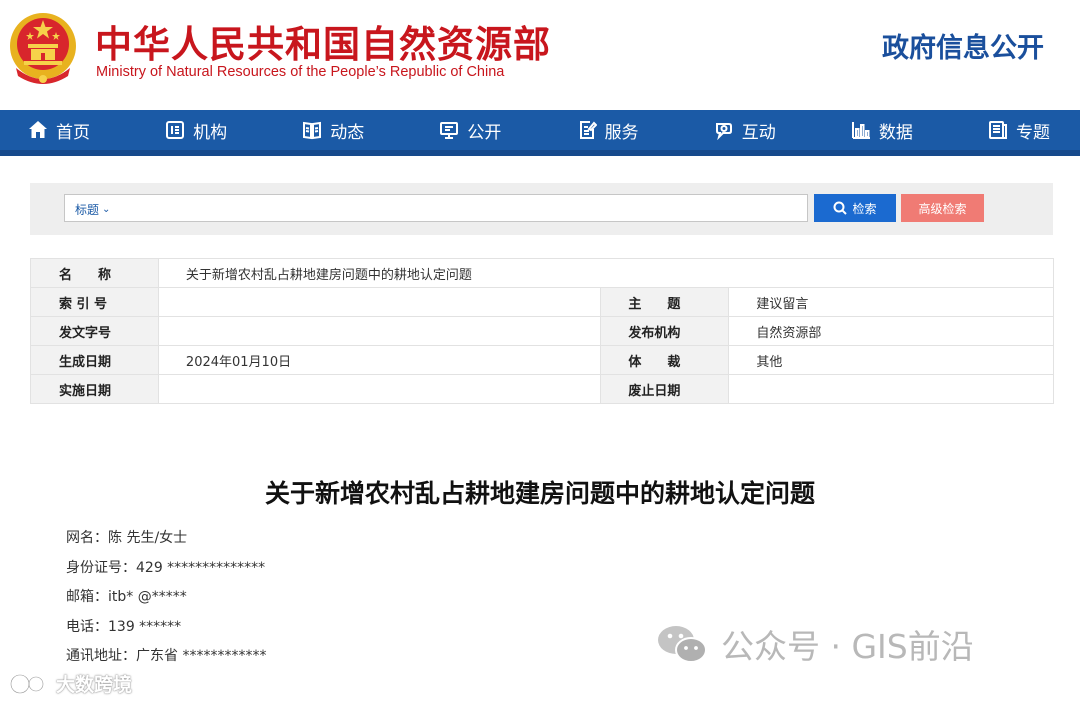  What do you see at coordinates (539, 493) in the screenshot?
I see `article-title: 关于新增农村乱占耕地建房问题中的耕地认定问题` at bounding box center [539, 493].